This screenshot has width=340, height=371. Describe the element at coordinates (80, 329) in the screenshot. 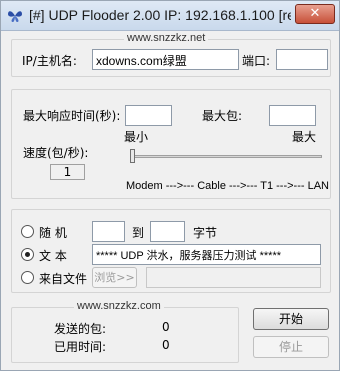

I see `sent-packets-label: 发送的包:` at that location.